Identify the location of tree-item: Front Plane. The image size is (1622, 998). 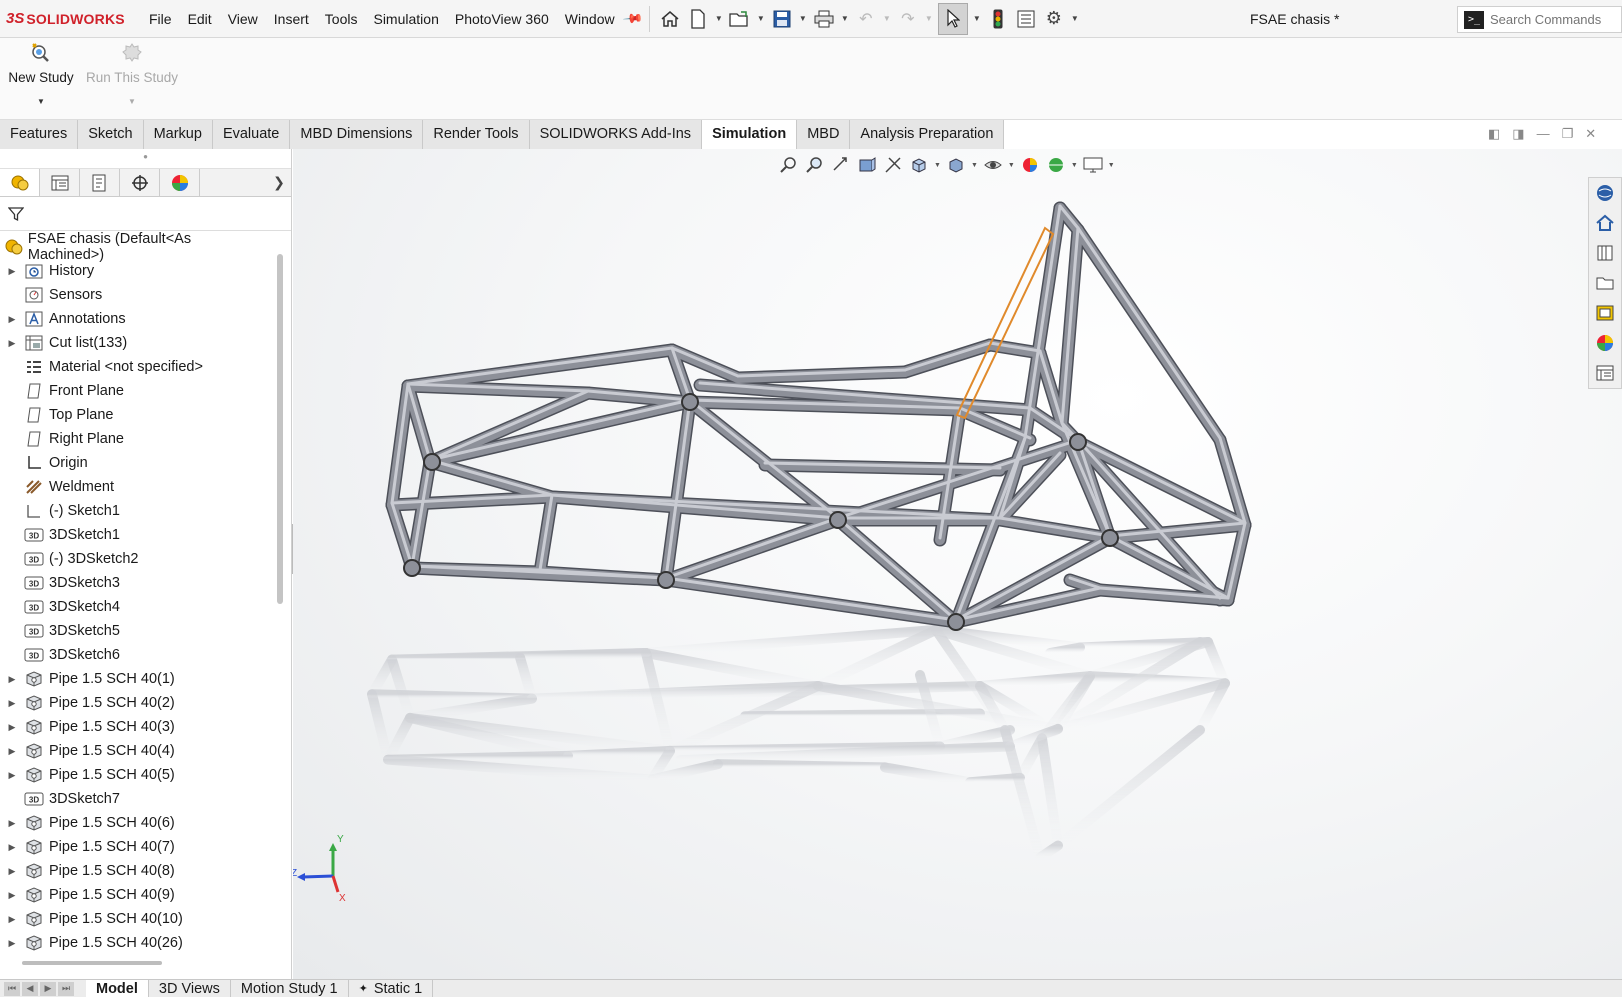
(135, 391).